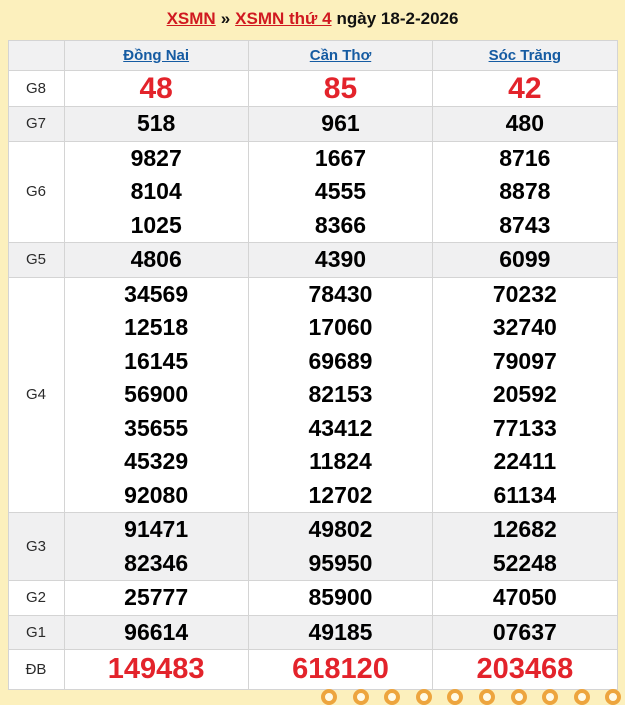 This screenshot has height=705, width=625. I want to click on prize-label: ĐB, so click(36, 669).